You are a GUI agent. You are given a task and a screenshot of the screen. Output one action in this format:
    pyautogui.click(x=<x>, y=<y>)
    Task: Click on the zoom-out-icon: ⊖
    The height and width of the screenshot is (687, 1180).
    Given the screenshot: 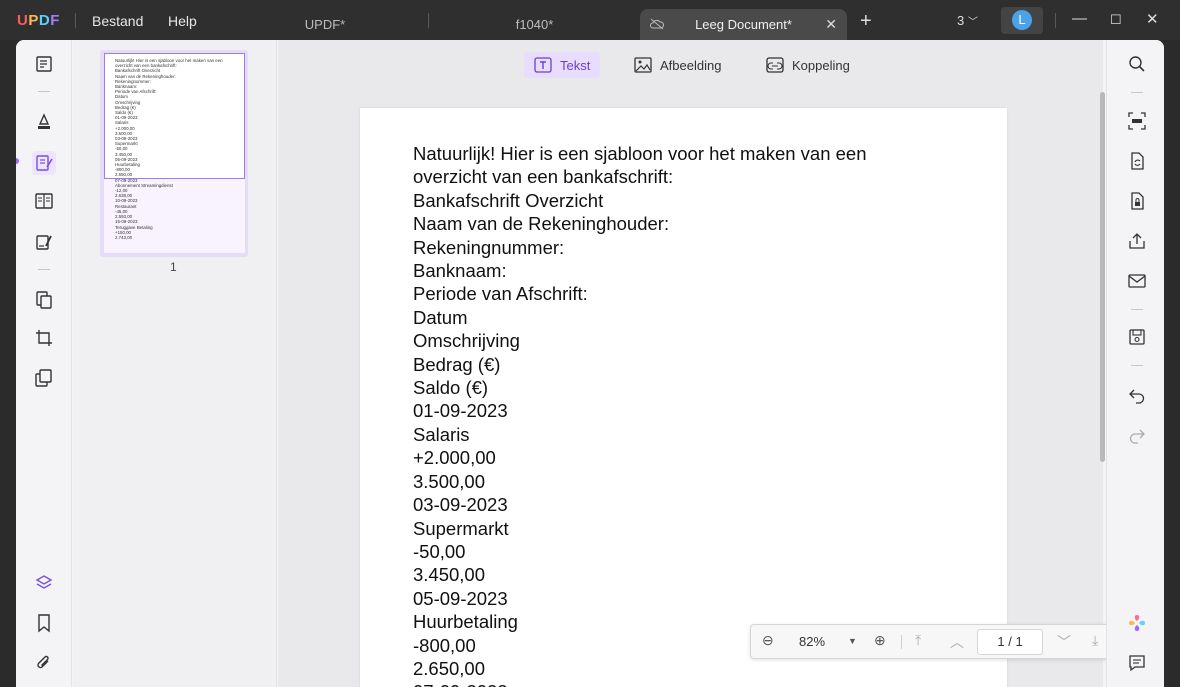 What is the action you would take?
    pyautogui.click(x=768, y=640)
    